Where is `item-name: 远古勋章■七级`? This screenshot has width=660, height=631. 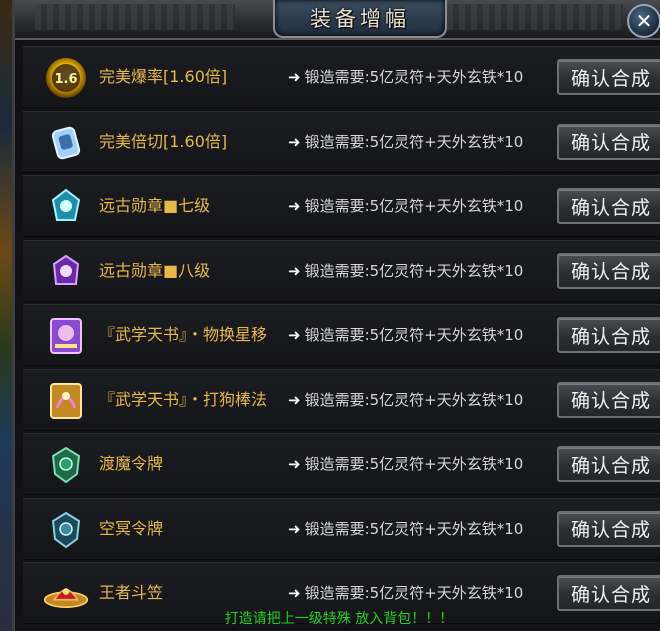
item-name: 远古勋章■七级 is located at coordinates (155, 205).